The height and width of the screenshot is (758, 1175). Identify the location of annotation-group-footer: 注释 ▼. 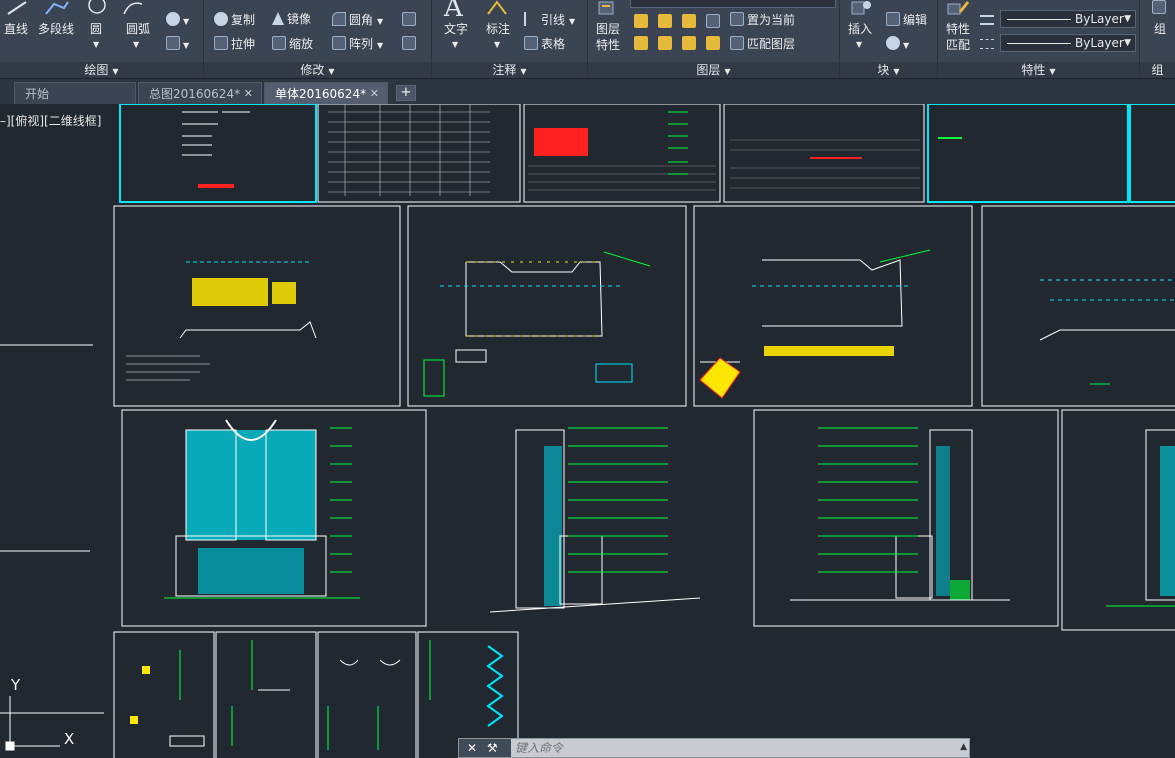
(509, 70).